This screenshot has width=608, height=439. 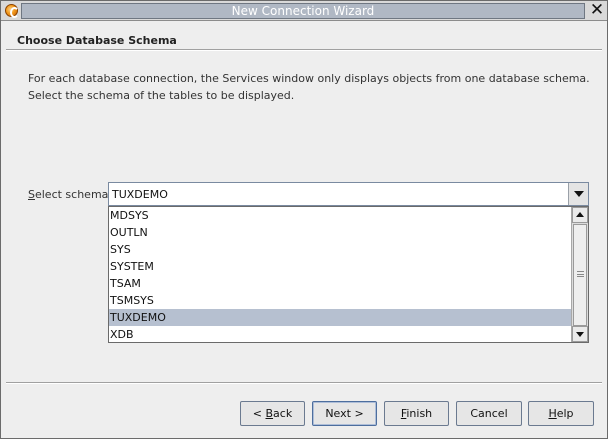 I want to click on finish-button: Finish, so click(x=416, y=413).